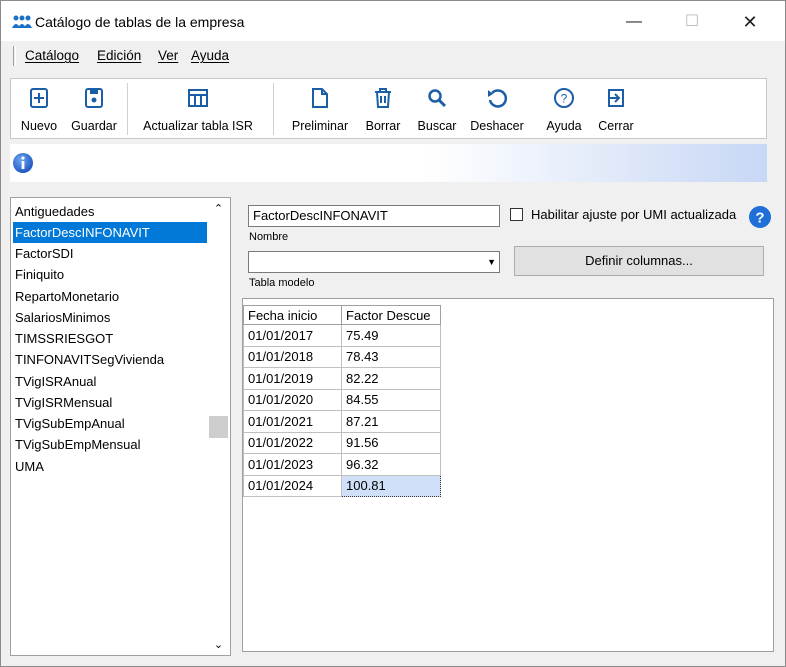 The image size is (786, 667). What do you see at coordinates (210, 55) in the screenshot?
I see `menu-ayuda: Ayuda` at bounding box center [210, 55].